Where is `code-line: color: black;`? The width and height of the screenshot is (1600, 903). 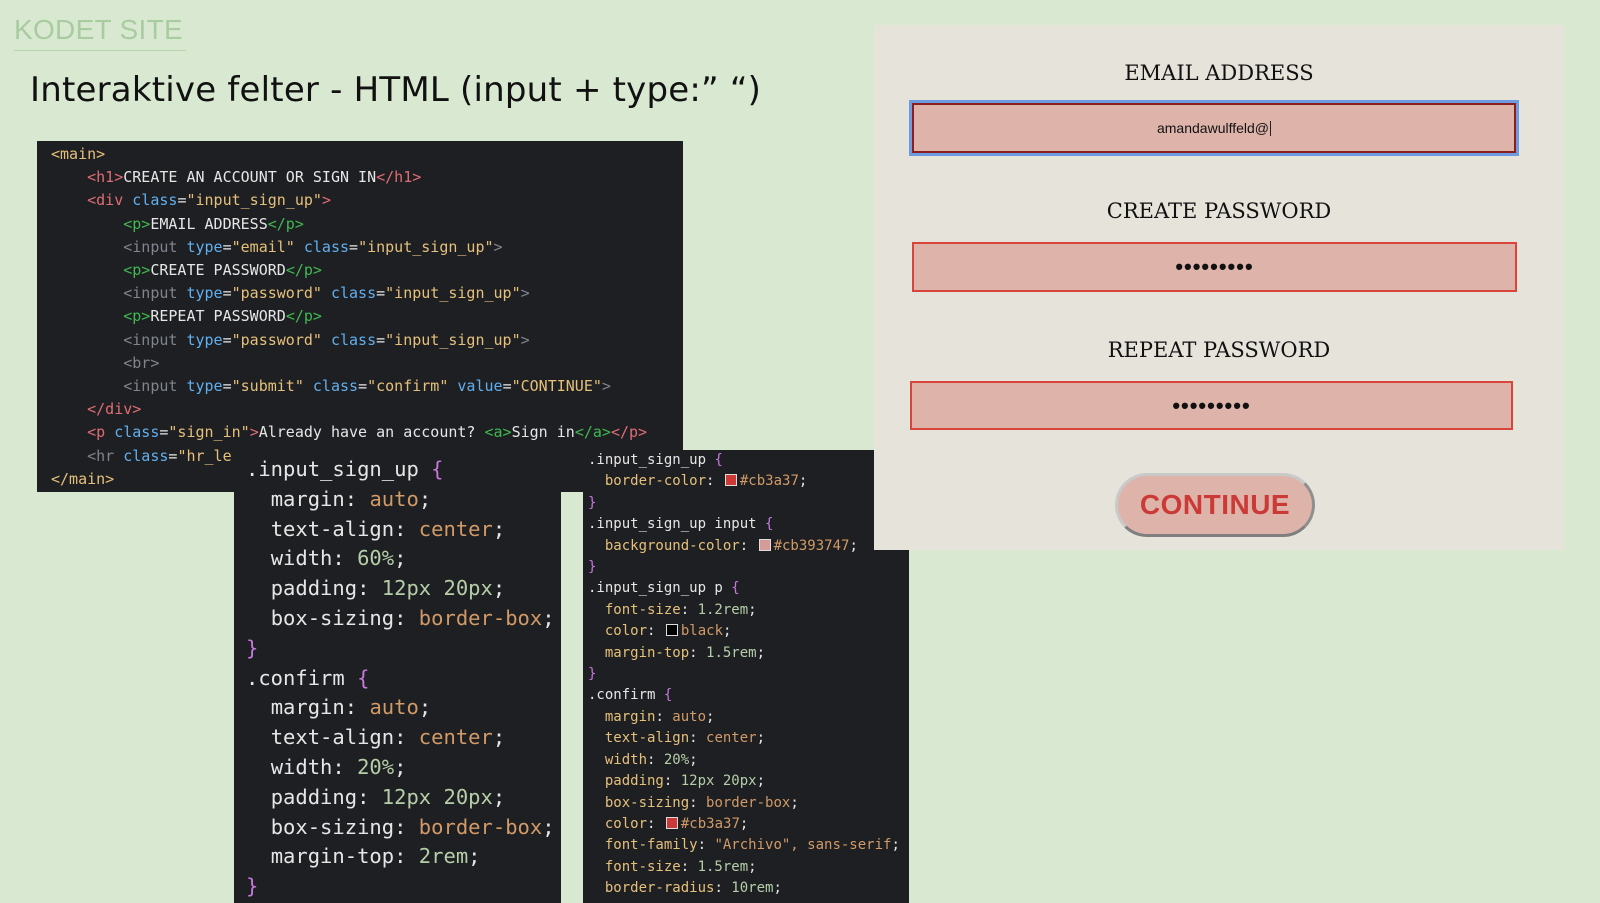 code-line: color: black; is located at coordinates (668, 631).